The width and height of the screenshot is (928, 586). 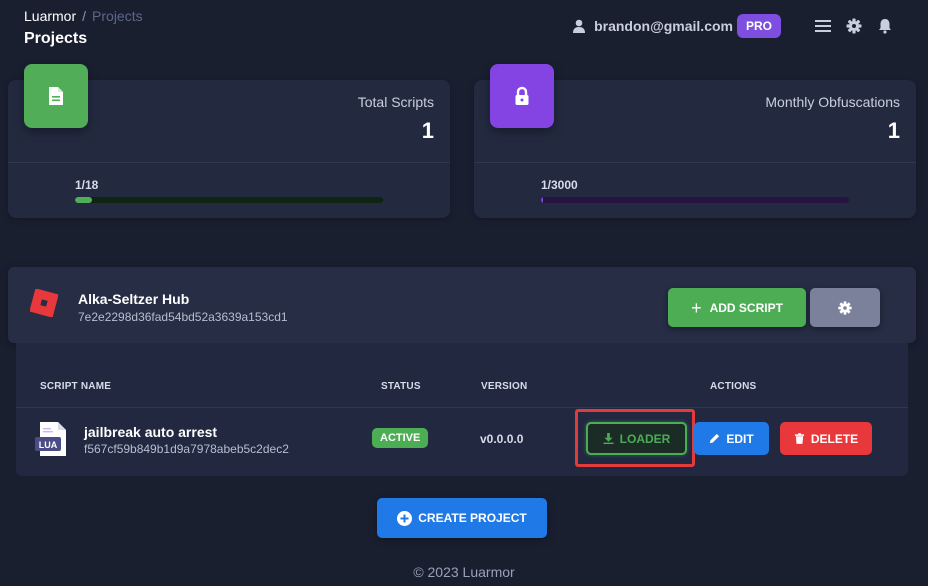 I want to click on monthly-obfuscations-card: Monthly Obfuscations 1 1/3000, so click(x=695, y=141).